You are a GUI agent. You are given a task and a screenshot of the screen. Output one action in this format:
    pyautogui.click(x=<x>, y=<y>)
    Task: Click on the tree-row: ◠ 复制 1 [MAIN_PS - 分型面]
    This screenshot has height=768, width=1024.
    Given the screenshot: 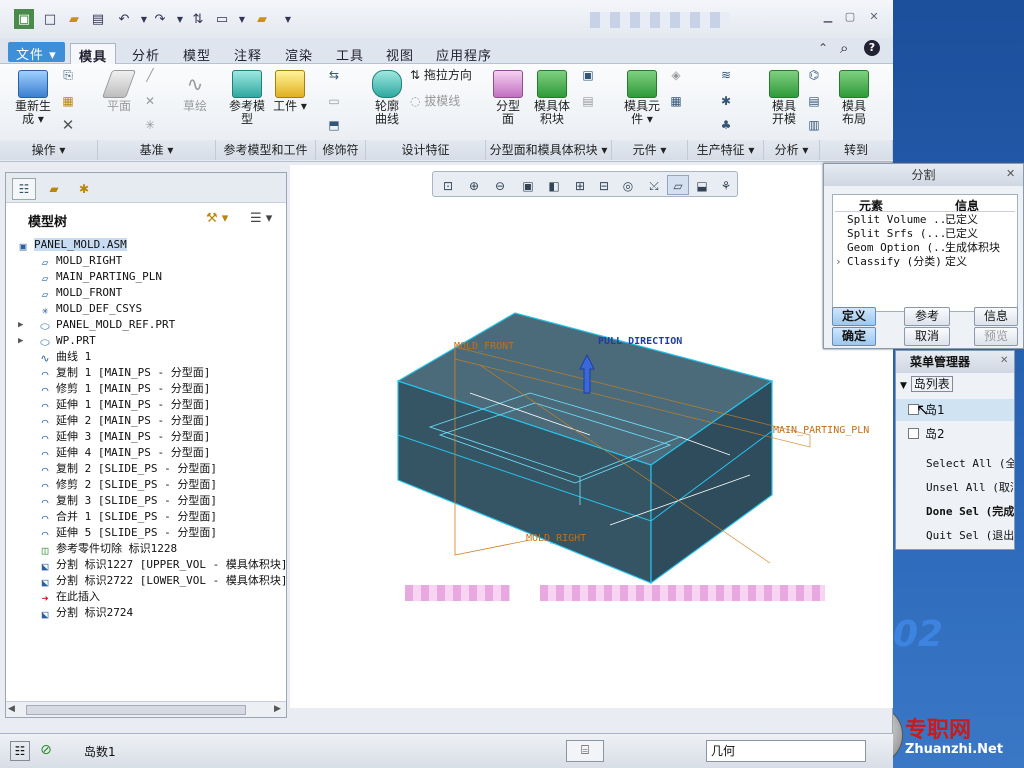 What is the action you would take?
    pyautogui.click(x=146, y=373)
    